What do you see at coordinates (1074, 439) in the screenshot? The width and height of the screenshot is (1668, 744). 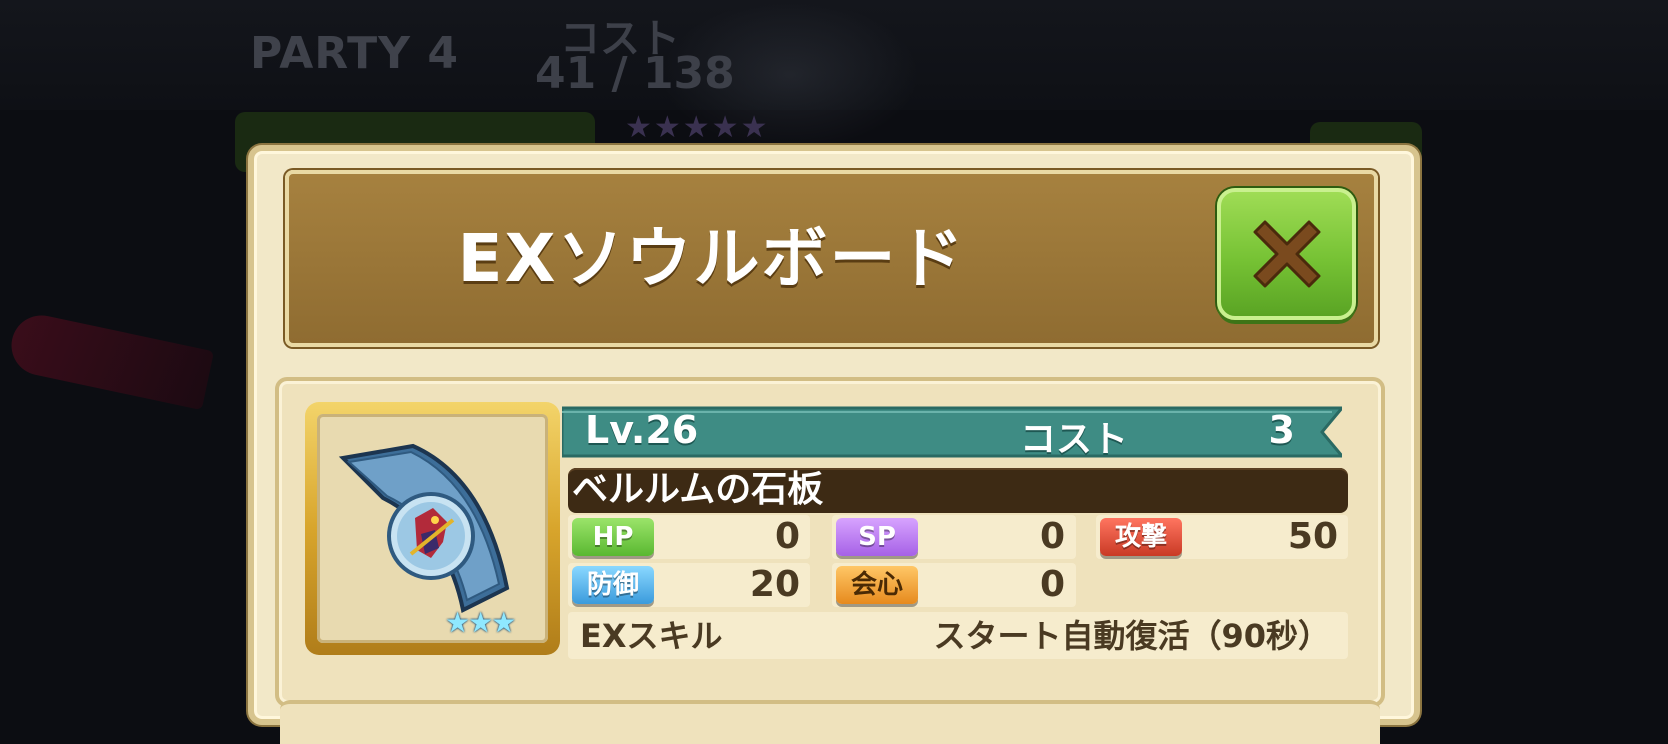 I see `item-cost-label: コスト` at bounding box center [1074, 439].